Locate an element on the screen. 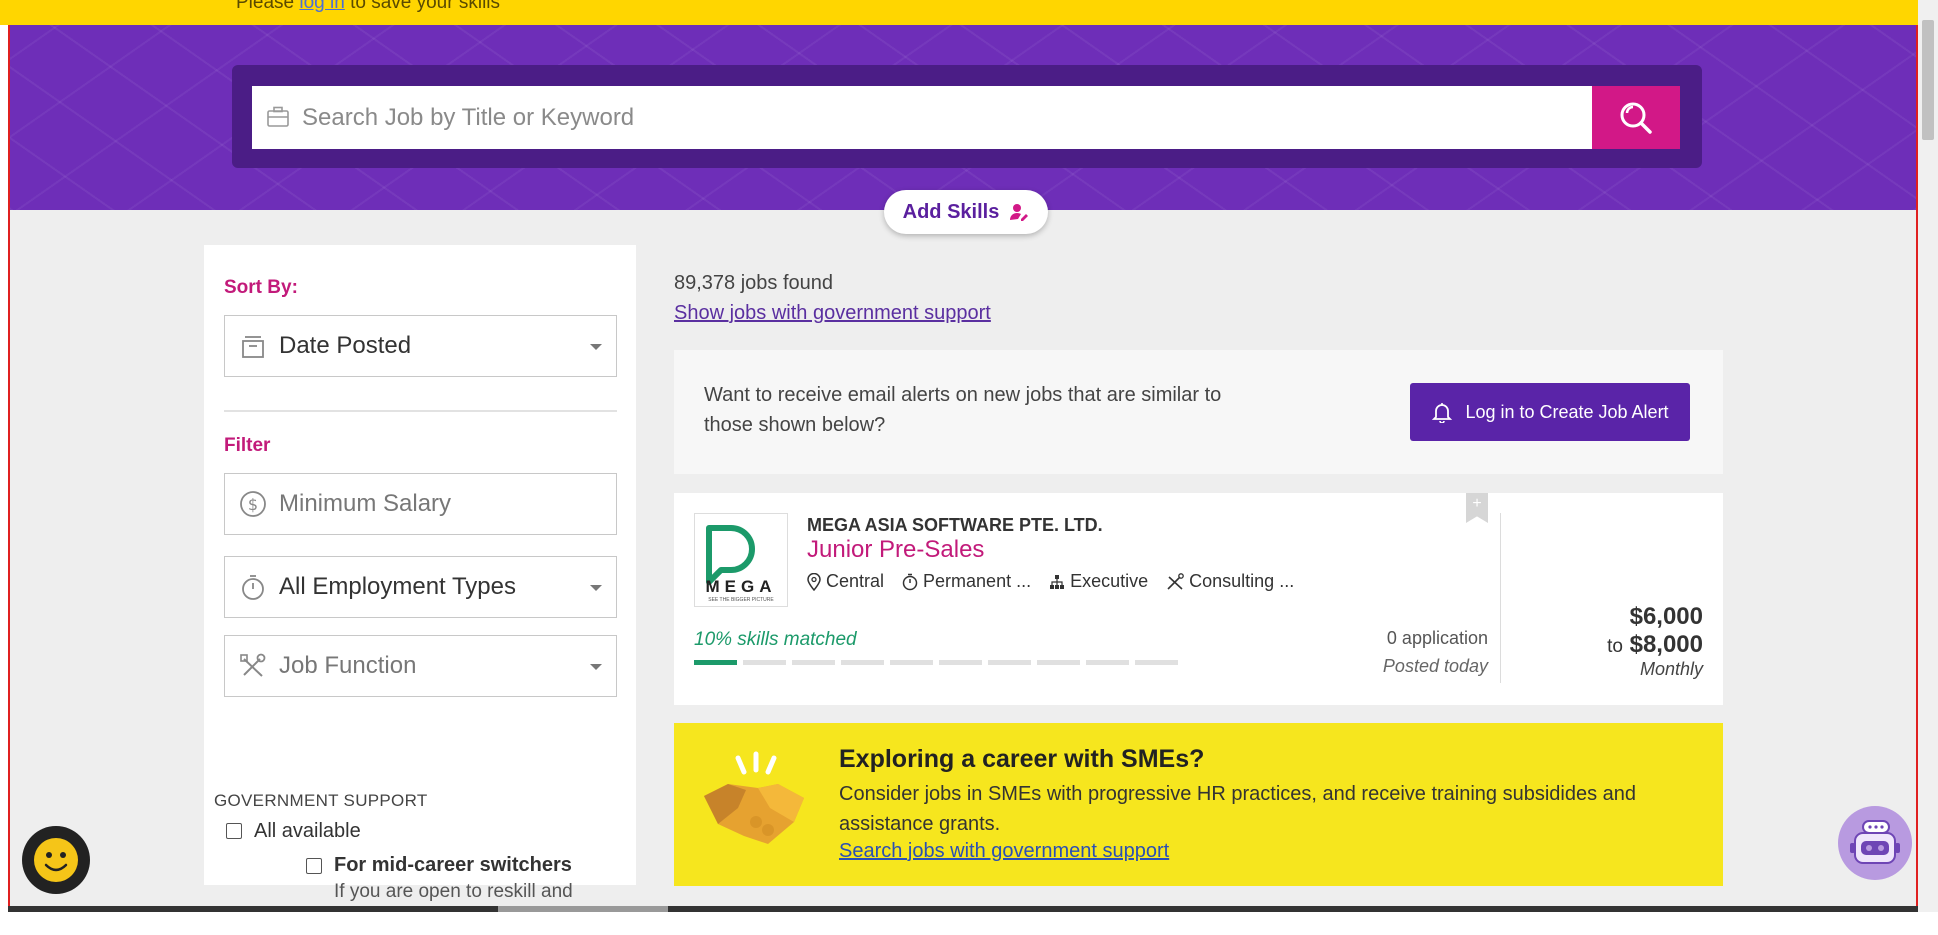 The image size is (1938, 935). salary-period: Monthly is located at coordinates (1671, 669).